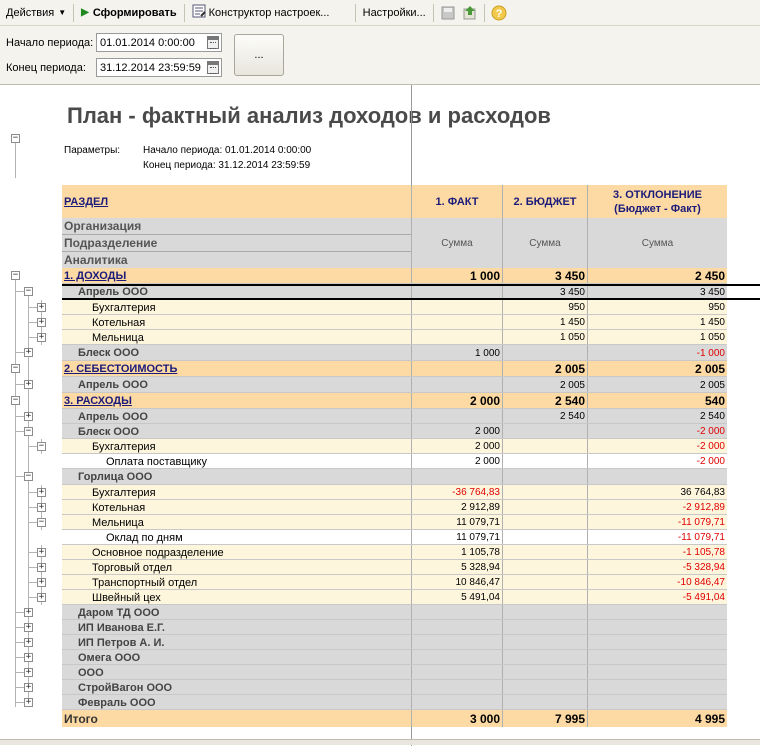 The image size is (760, 746). What do you see at coordinates (236, 401) in the screenshot?
I see `row-name: 3. РАСХОДЫ` at bounding box center [236, 401].